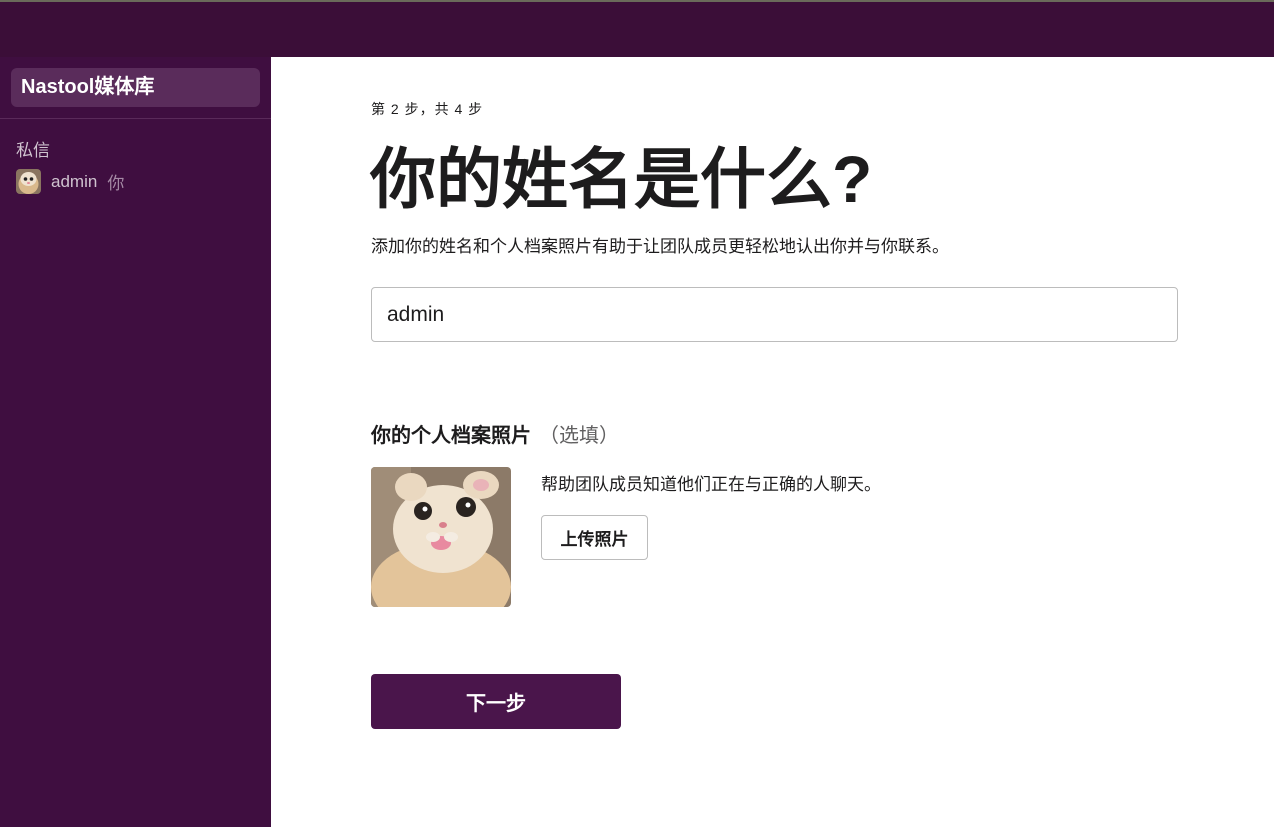 The height and width of the screenshot is (827, 1274). Describe the element at coordinates (74, 181) in the screenshot. I see `dm-name: admin` at that location.